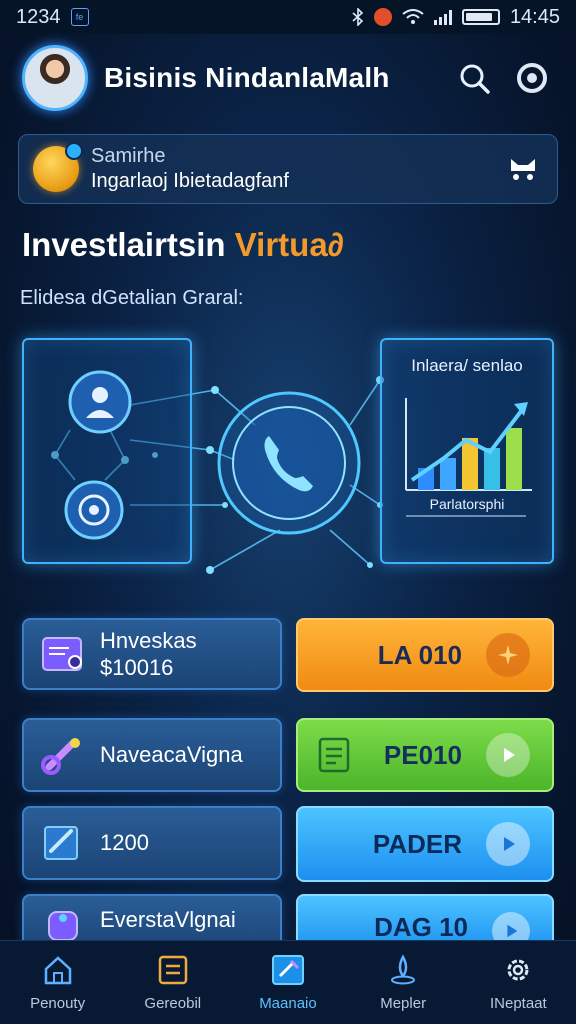 The height and width of the screenshot is (1024, 576). What do you see at coordinates (98, 455) in the screenshot?
I see `user-node-icon` at bounding box center [98, 455].